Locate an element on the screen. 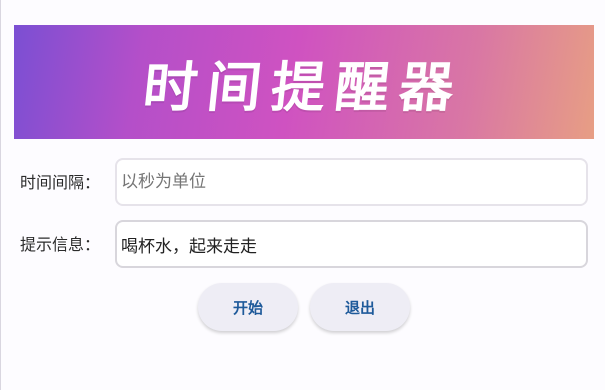 The image size is (605, 390). app-title: 时间提醒器 is located at coordinates (303, 86).